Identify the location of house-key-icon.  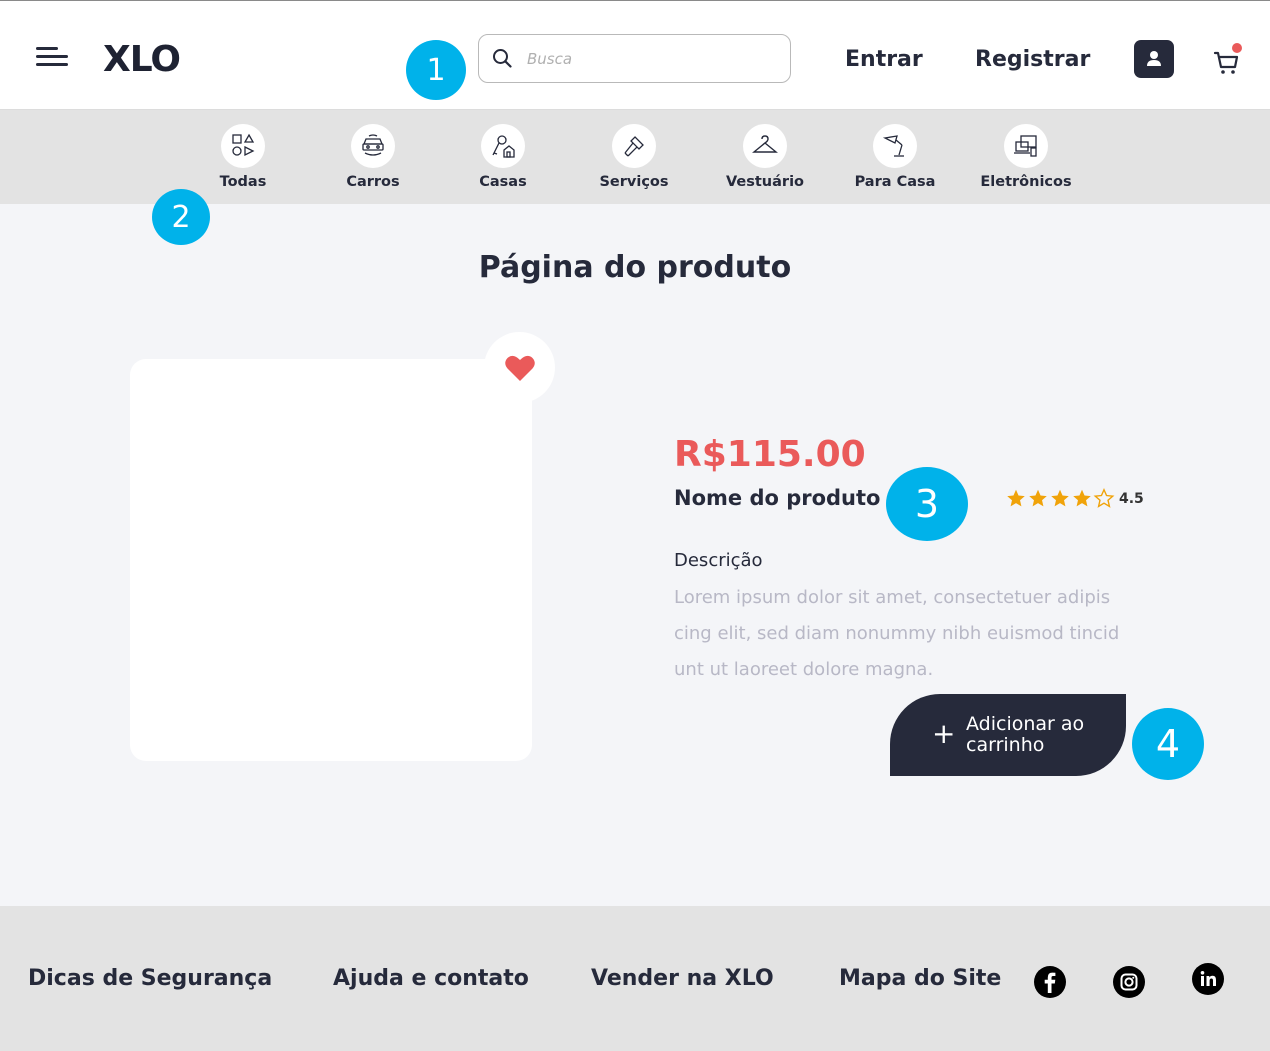
(503, 146).